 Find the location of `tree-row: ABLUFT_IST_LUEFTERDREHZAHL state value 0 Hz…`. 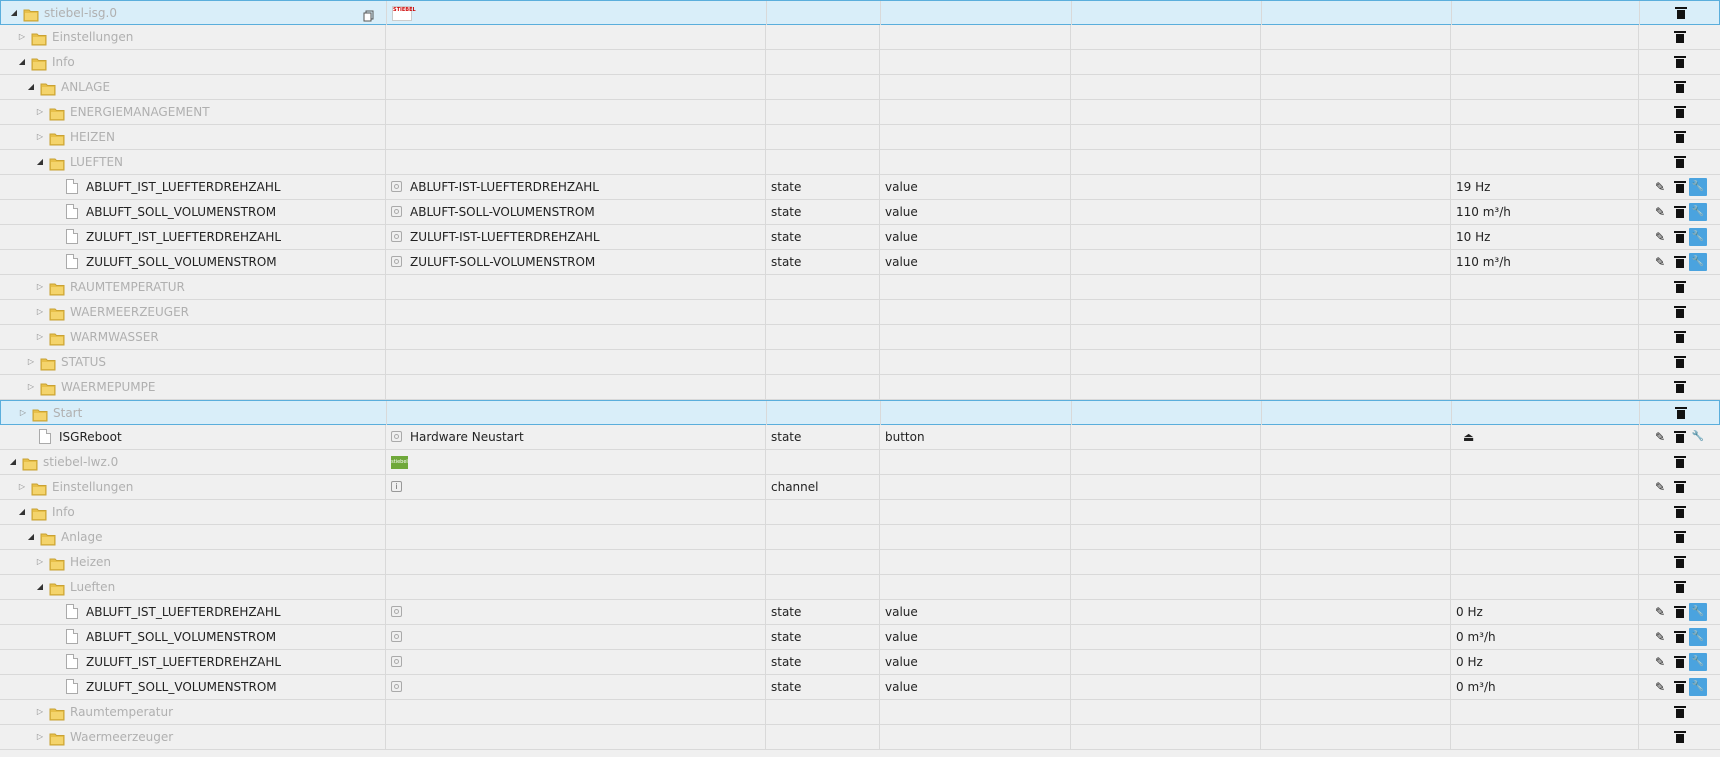

tree-row: ABLUFT_IST_LUEFTERDREHZAHL state value 0 Hz… is located at coordinates (860, 612).